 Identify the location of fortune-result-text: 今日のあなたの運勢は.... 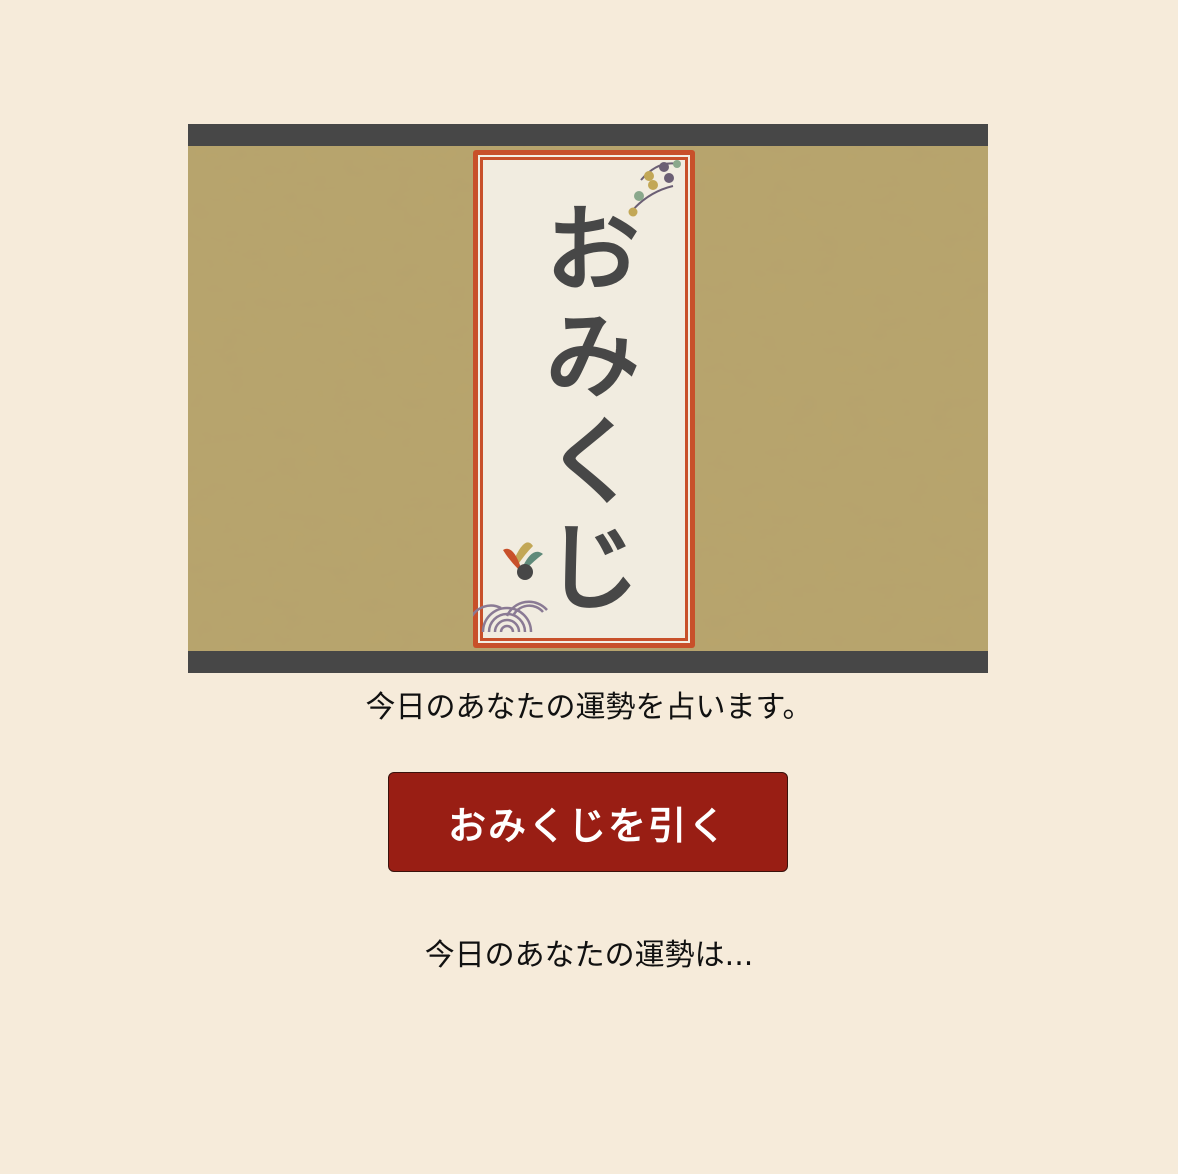
(589, 955).